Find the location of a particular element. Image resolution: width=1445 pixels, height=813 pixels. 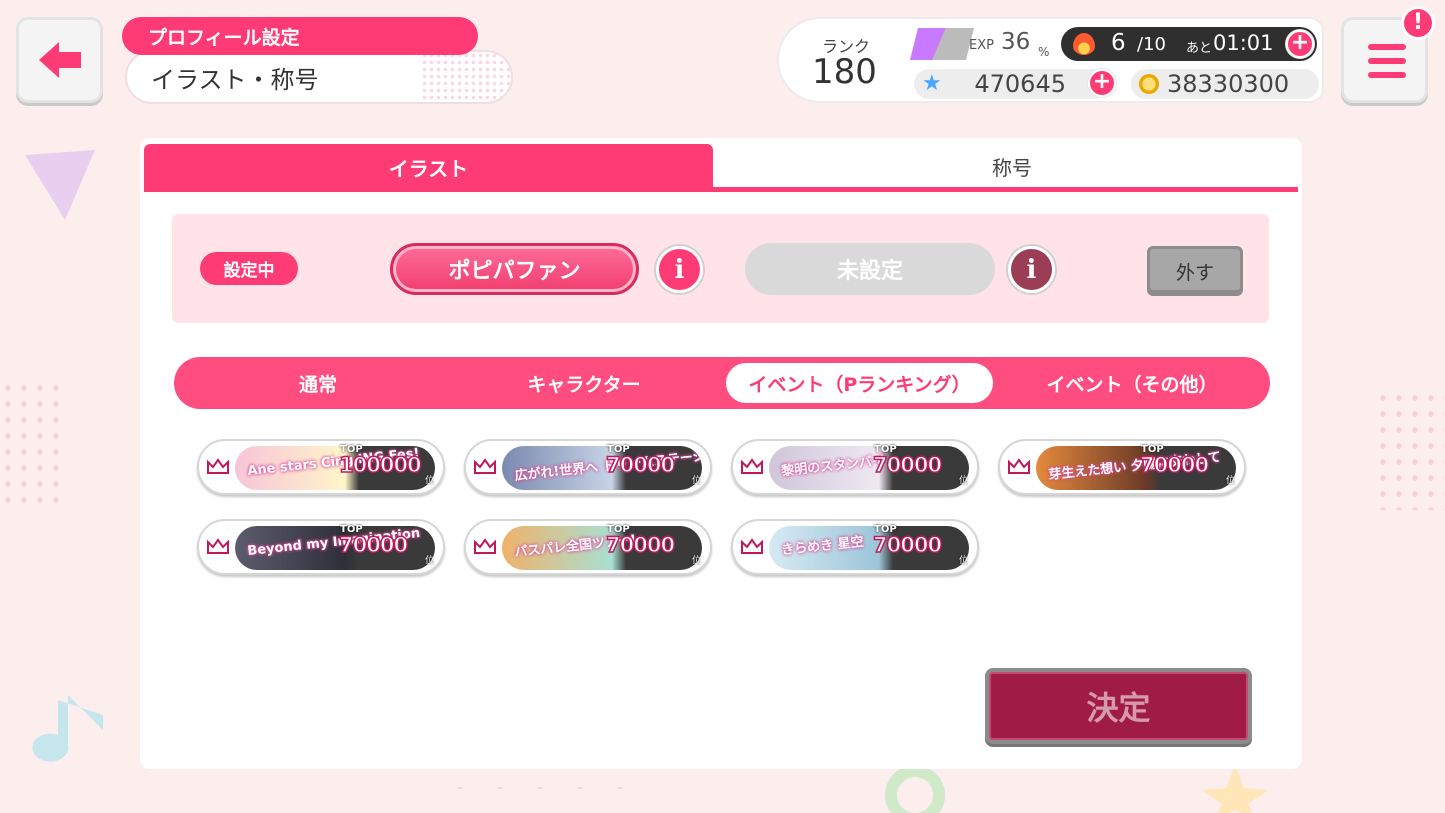

badge-art-text: 黎明のスタンバイ is located at coordinates (833, 466).